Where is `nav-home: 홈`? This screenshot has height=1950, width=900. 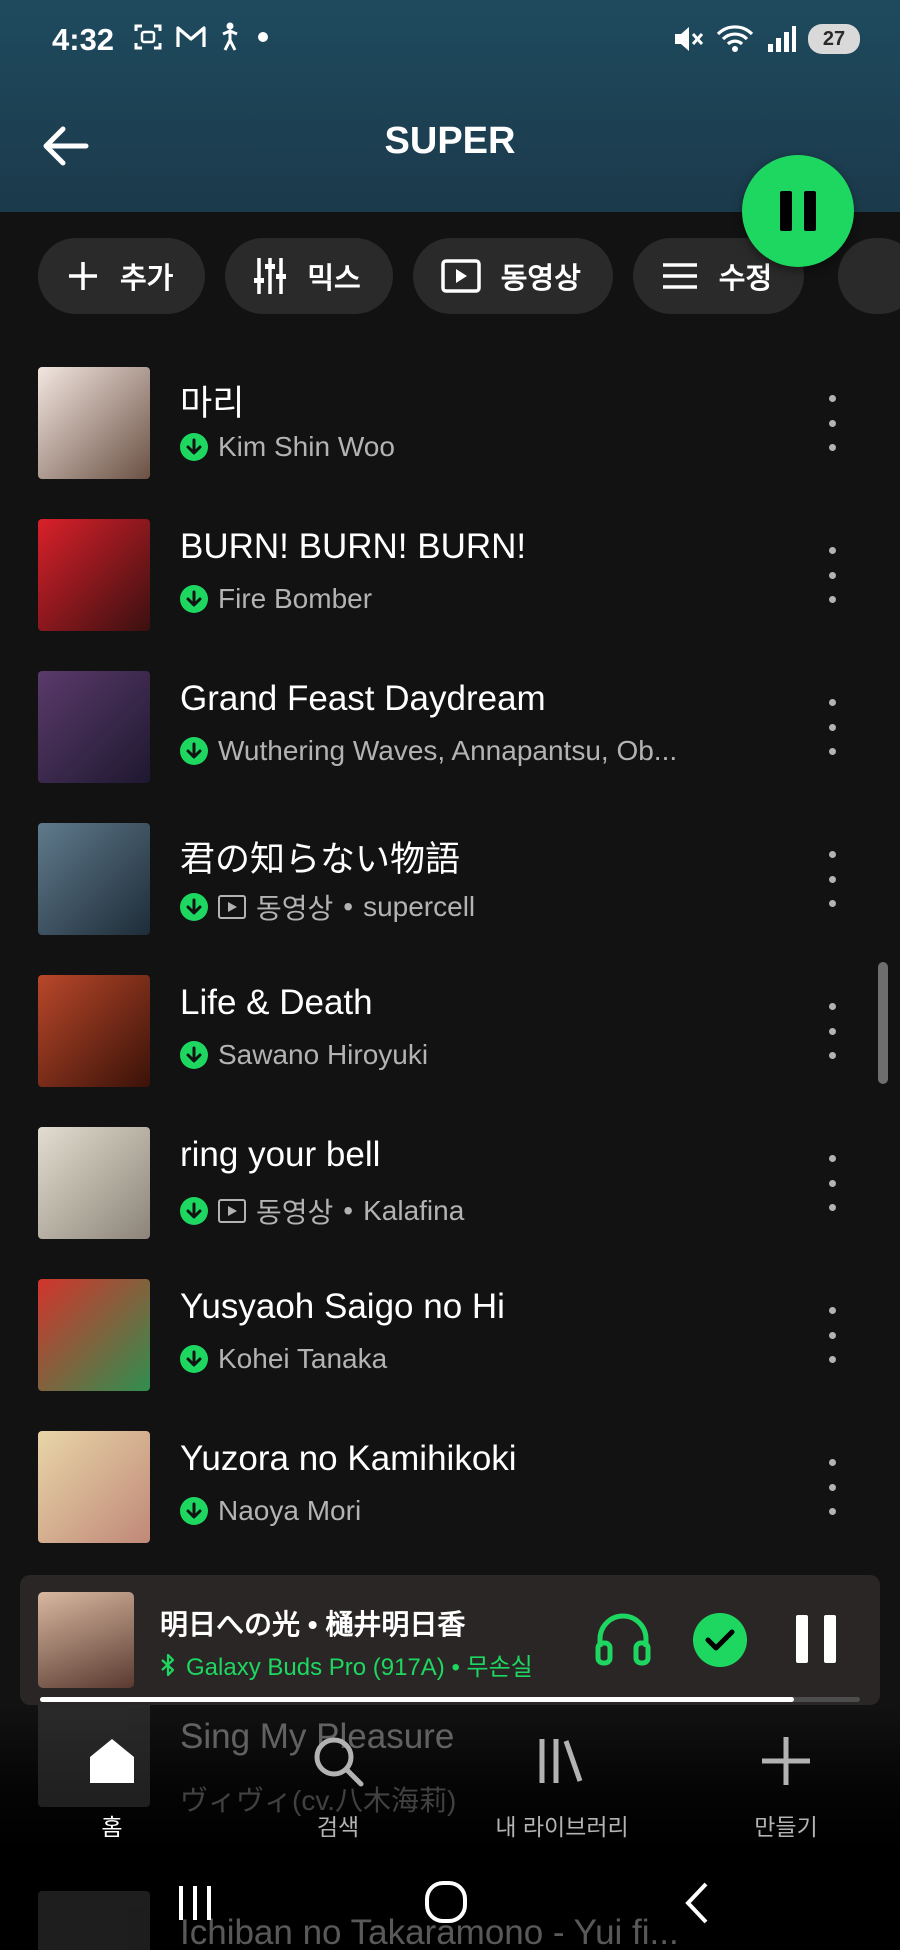
nav-home: 홈 is located at coordinates (112, 1787).